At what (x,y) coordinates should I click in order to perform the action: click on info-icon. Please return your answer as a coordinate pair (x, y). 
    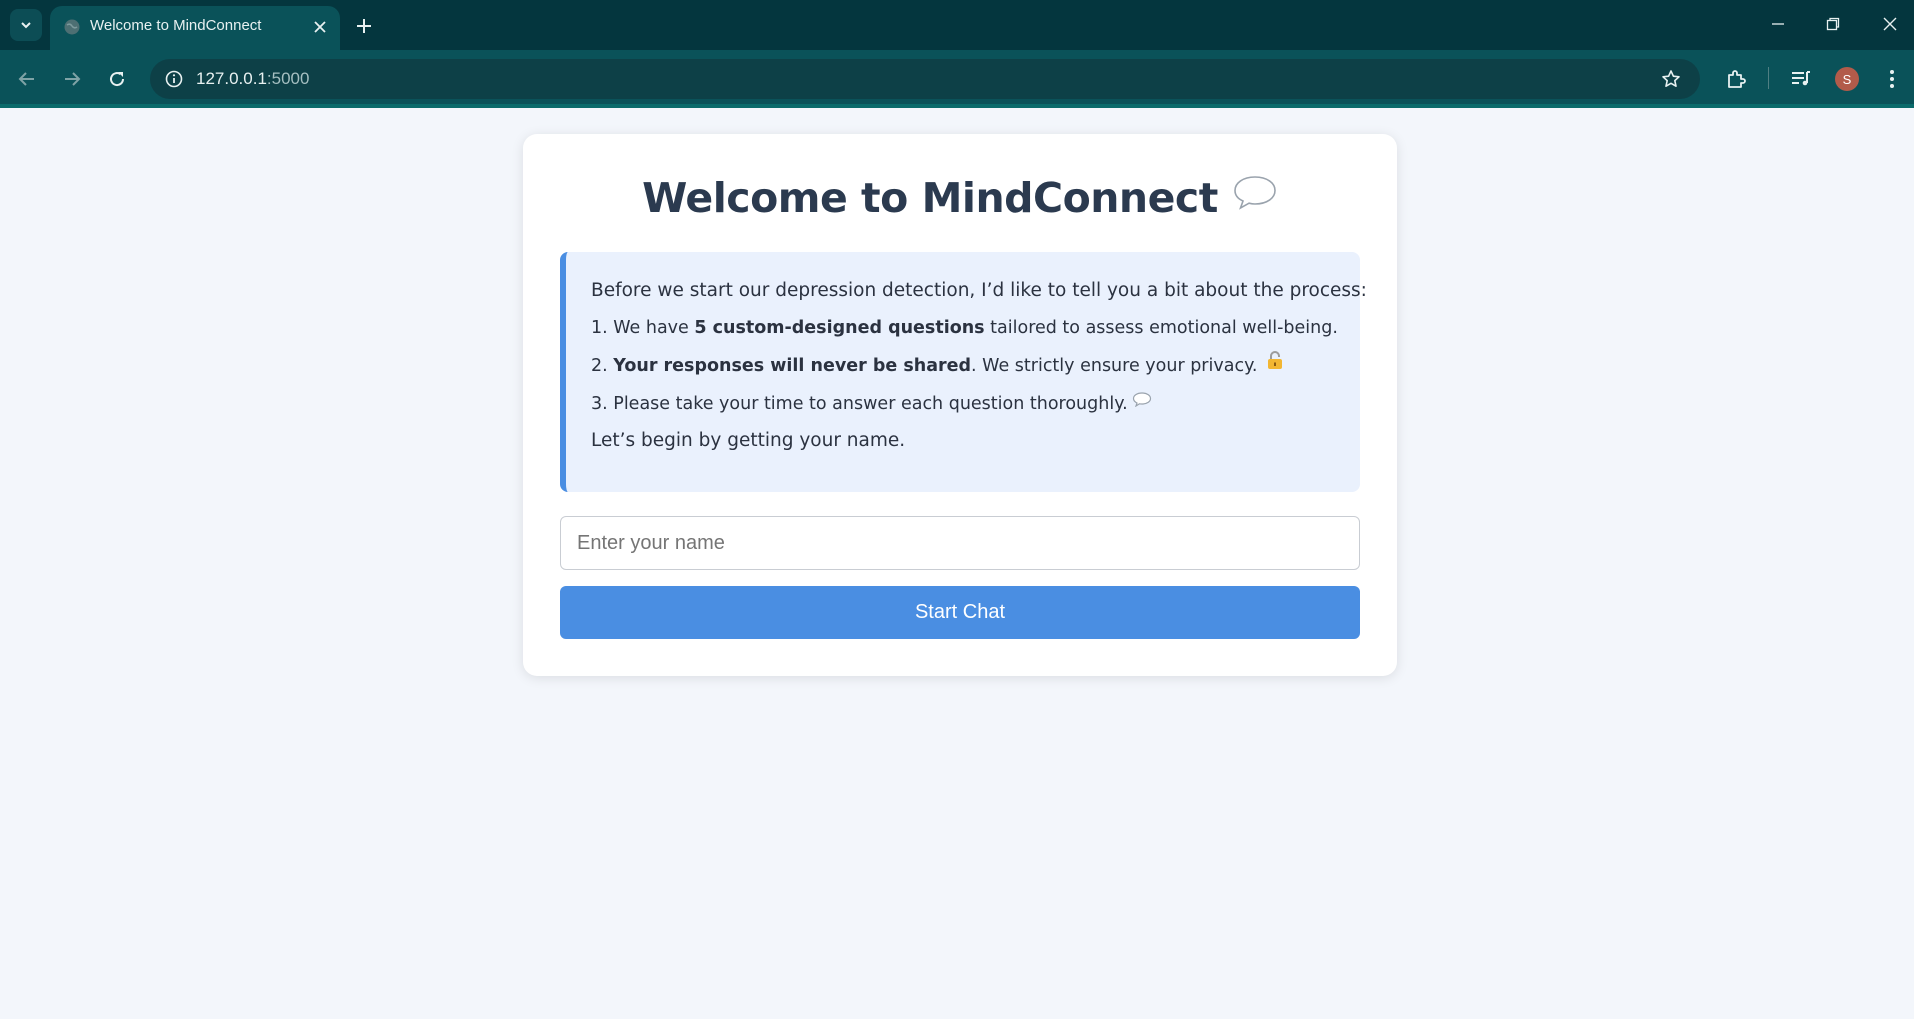
    Looking at the image, I should click on (174, 79).